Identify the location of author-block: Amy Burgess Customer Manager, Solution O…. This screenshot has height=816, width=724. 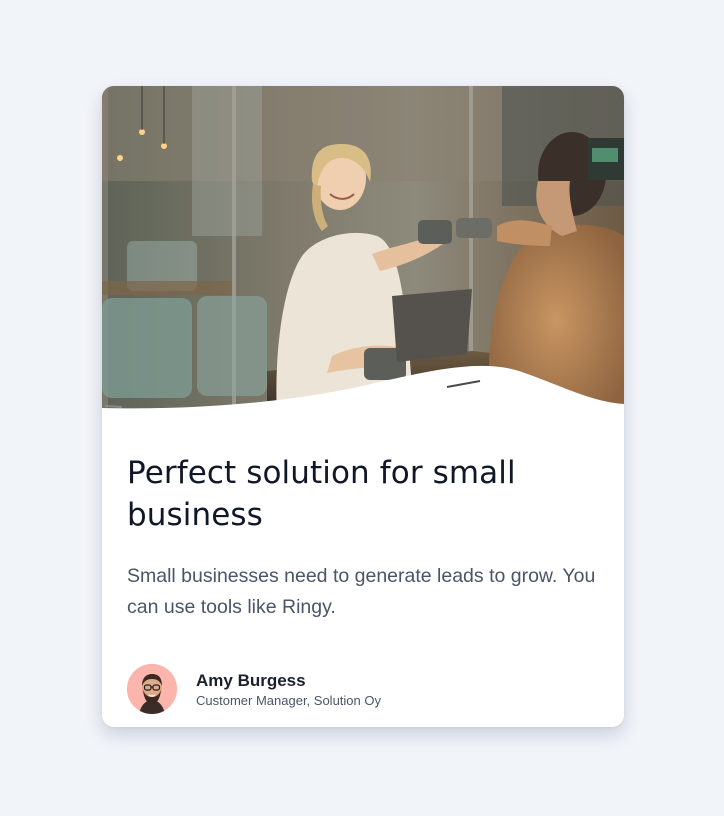
(254, 689).